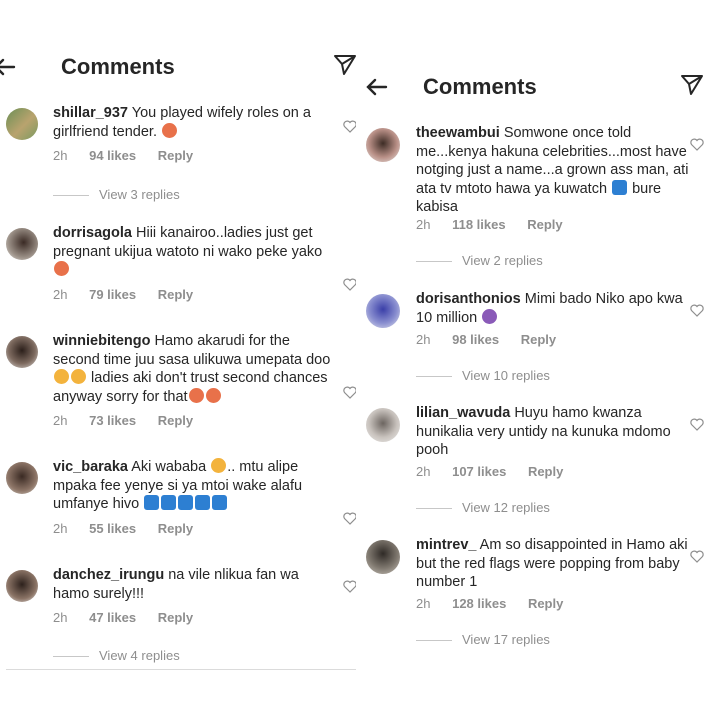  I want to click on likes-count: 55 likes, so click(112, 528).